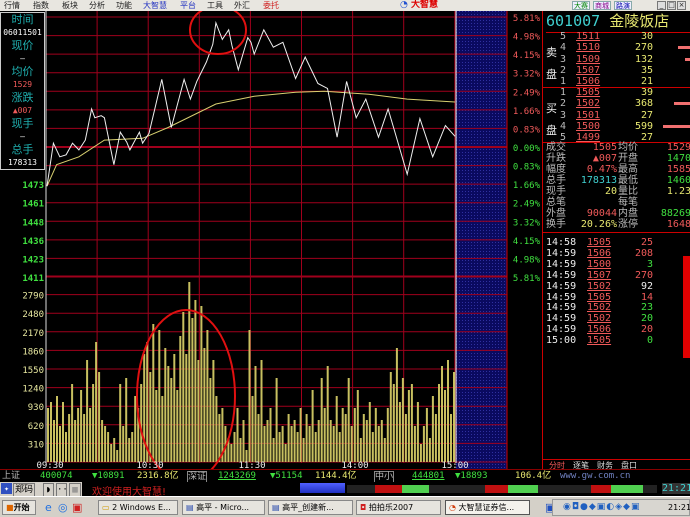 The width and height of the screenshot is (690, 517). What do you see at coordinates (70, 5) in the screenshot?
I see `menu-bankuai: 板块` at bounding box center [70, 5].